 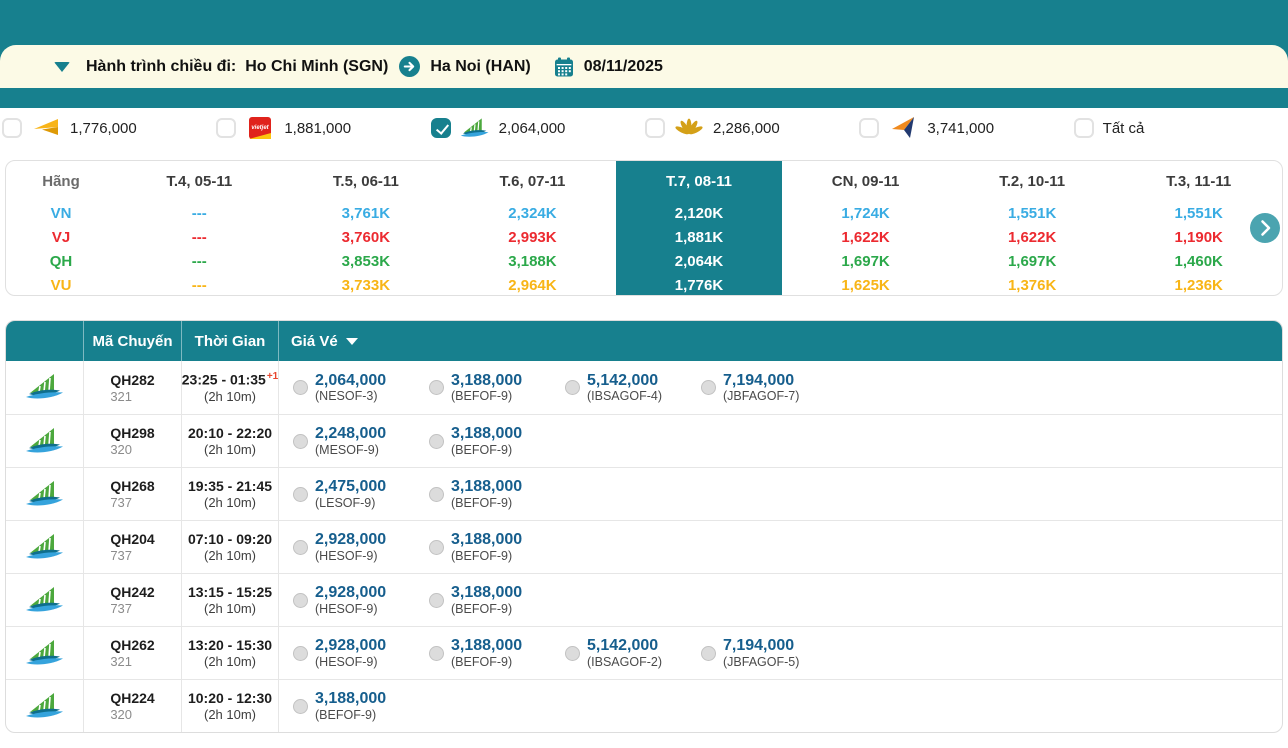 What do you see at coordinates (366, 284) in the screenshot?
I see `matrix-fare-cell: 3,733K` at bounding box center [366, 284].